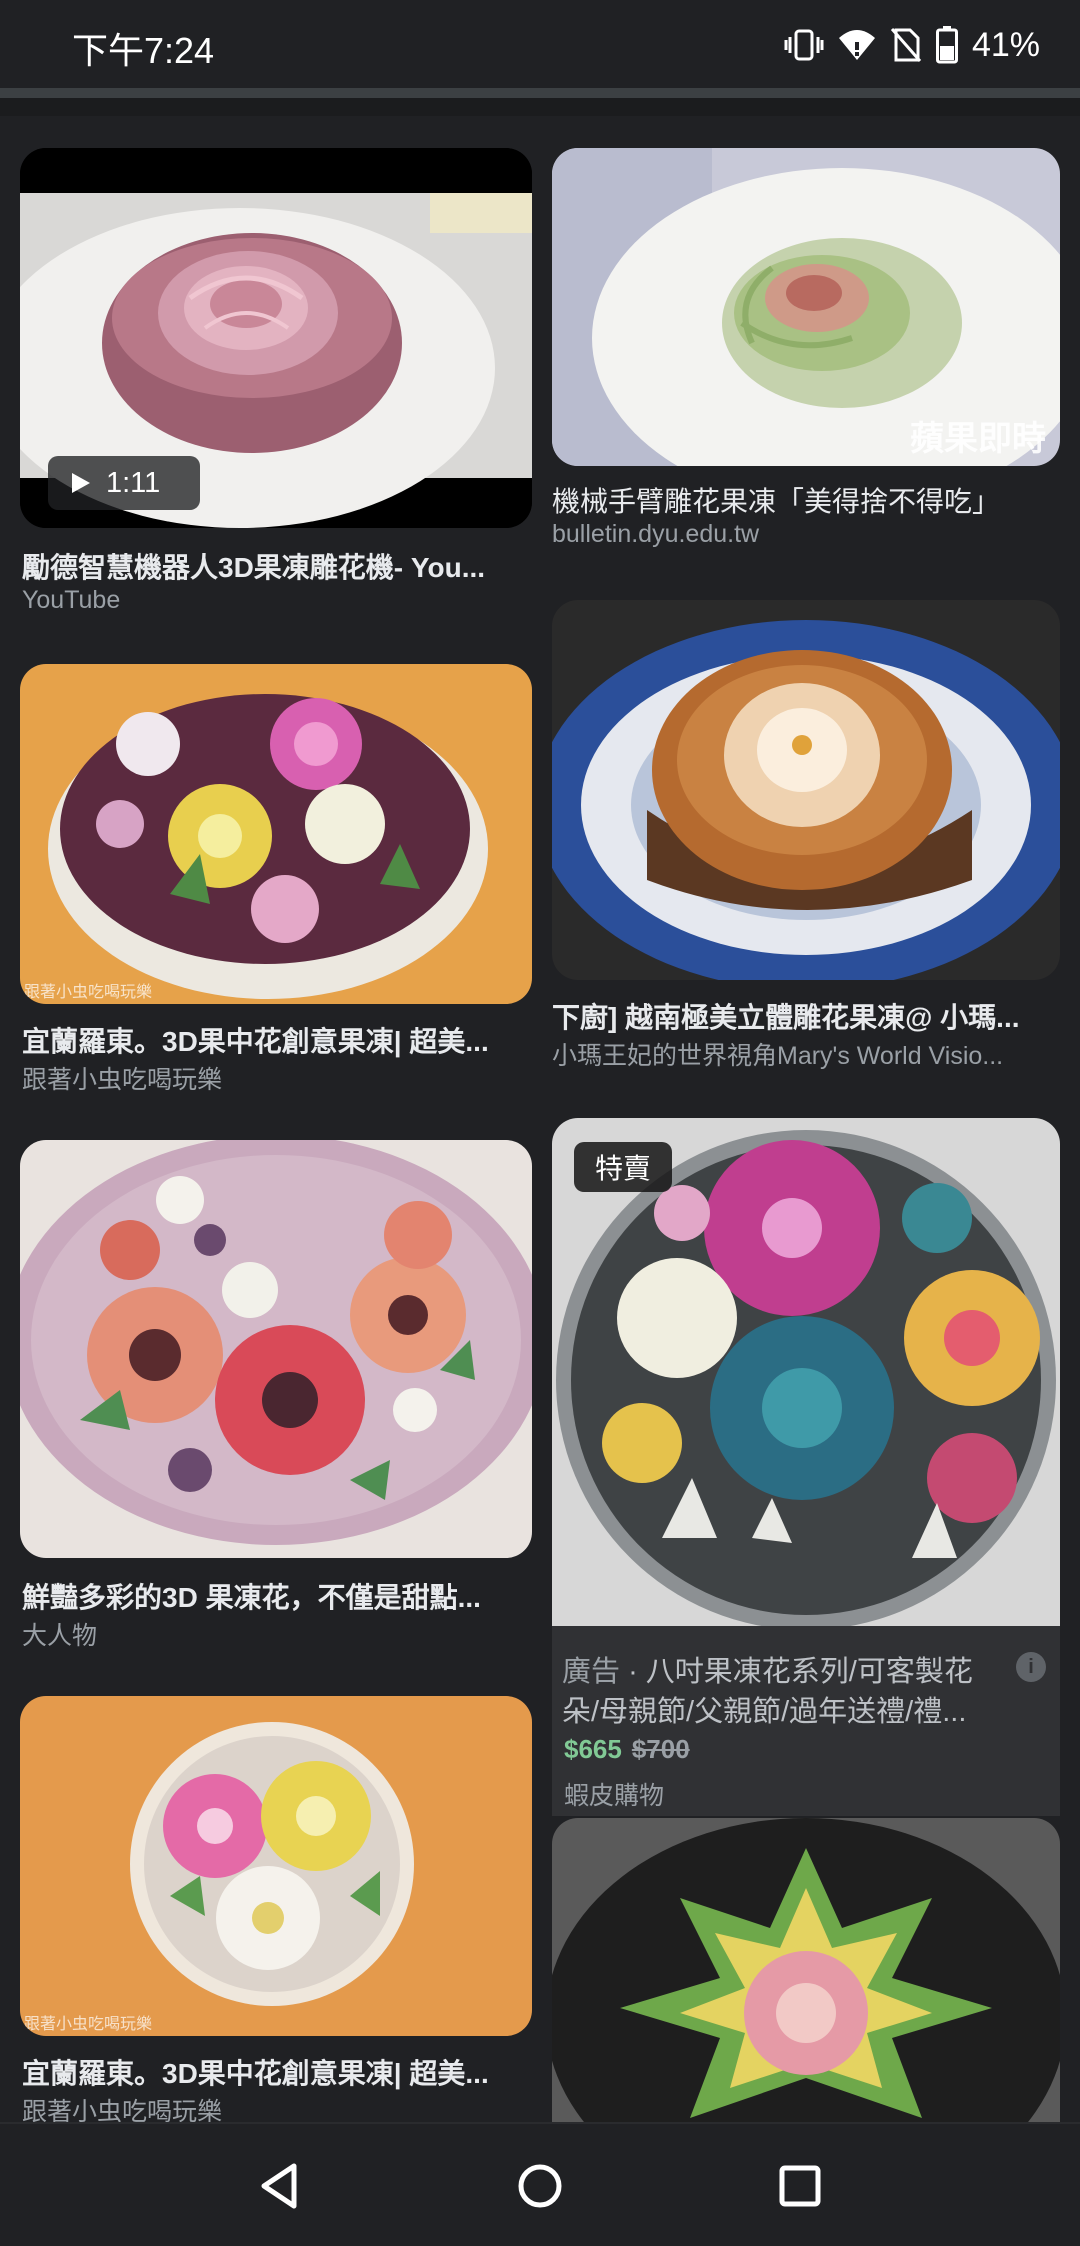  Describe the element at coordinates (1005, 44) in the screenshot. I see `battery-percentage: 41%` at that location.